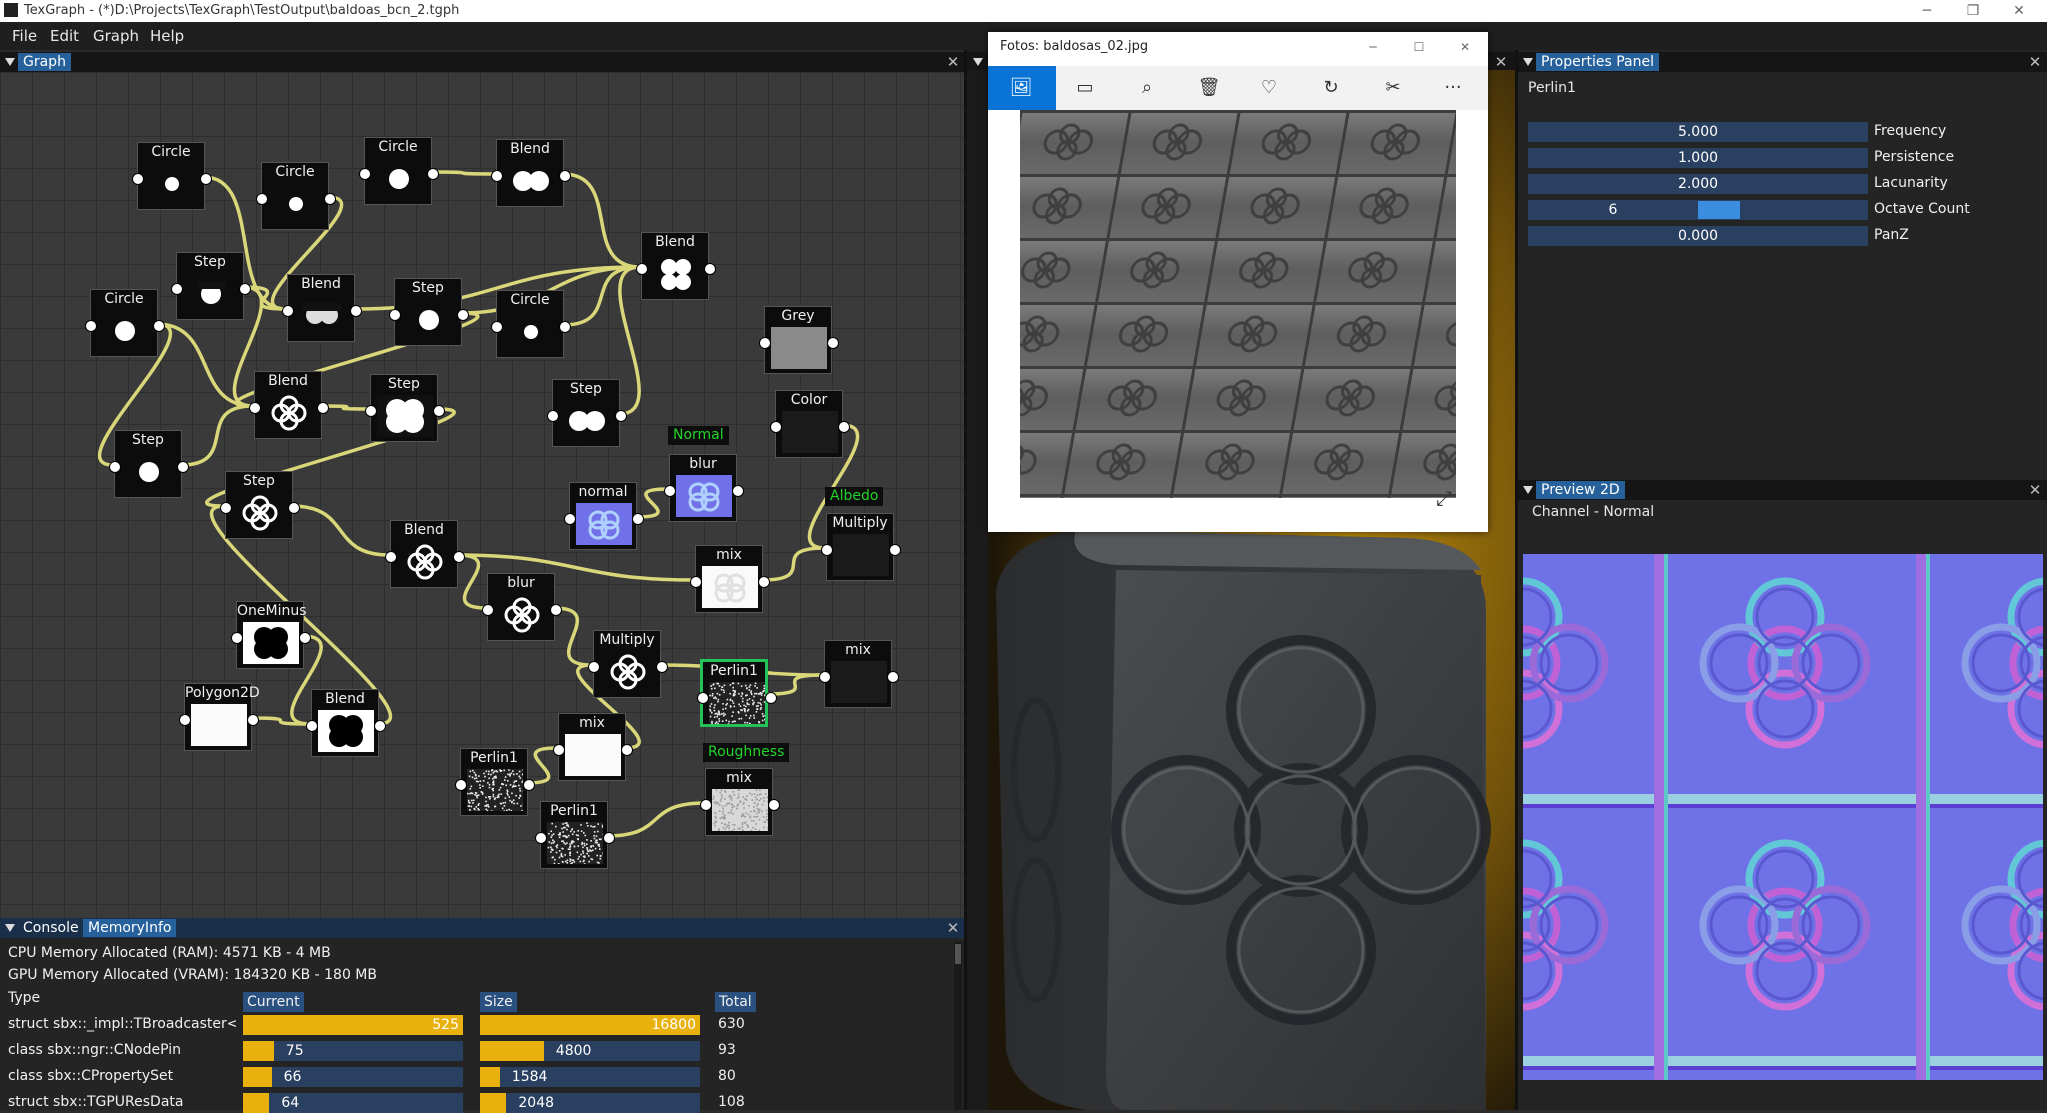 The image size is (2047, 1113). Describe the element at coordinates (270, 635) in the screenshot. I see `node-oneminus: OneMinus` at that location.